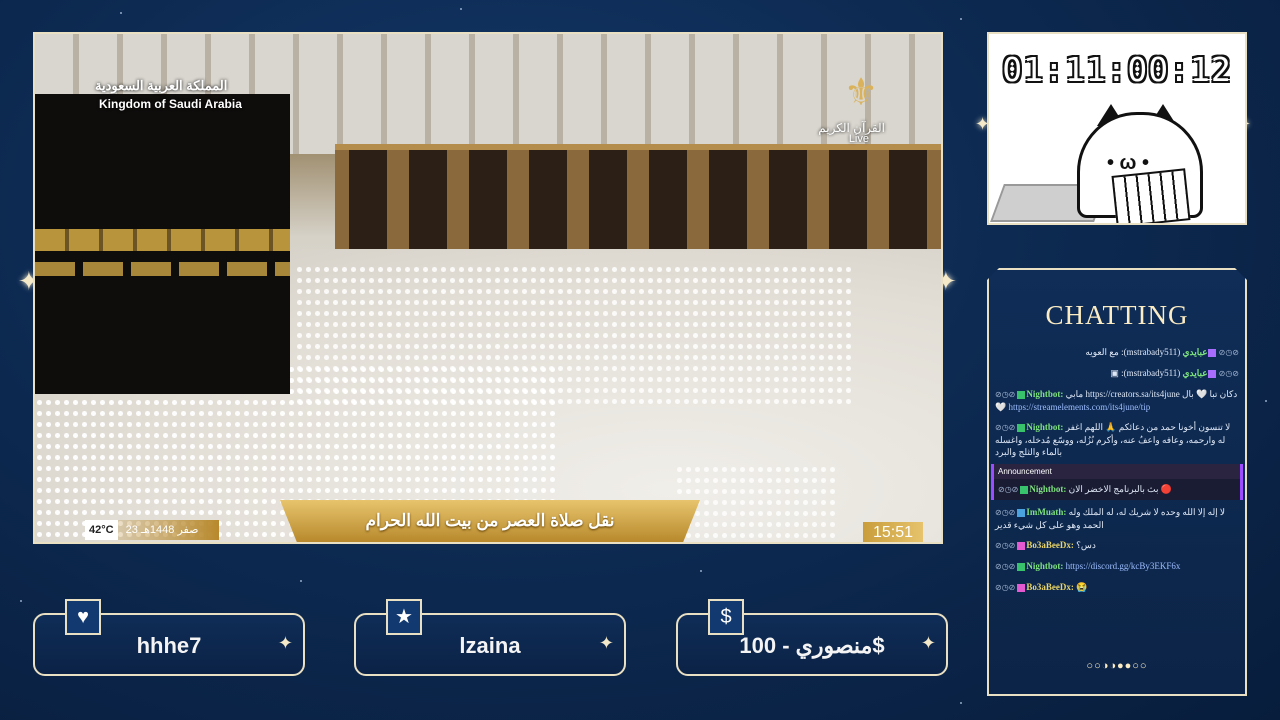 This screenshot has height=720, width=1280. Describe the element at coordinates (1117, 545) in the screenshot. I see `chat-message: ⊘◷⊘ Bo3aBeeDx: دس؟` at that location.